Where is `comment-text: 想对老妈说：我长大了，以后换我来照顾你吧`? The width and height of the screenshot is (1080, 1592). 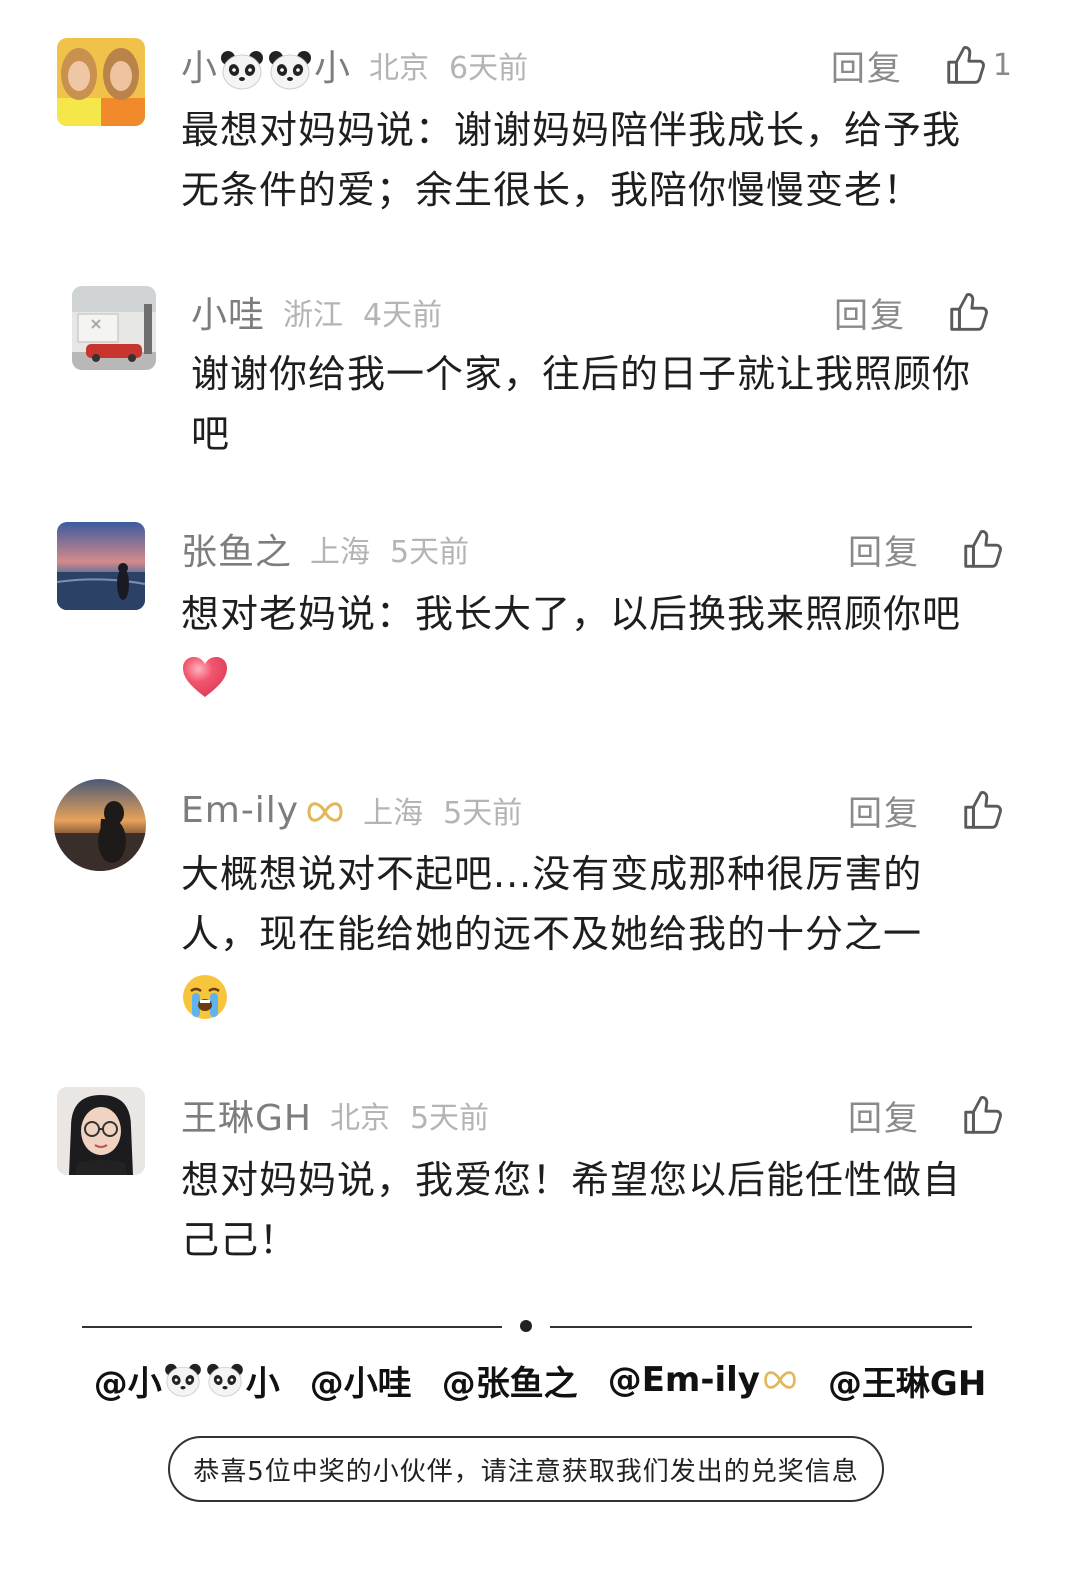
comment-text: 想对老妈说：我长大了，以后换我来照顾你吧 is located at coordinates (571, 644).